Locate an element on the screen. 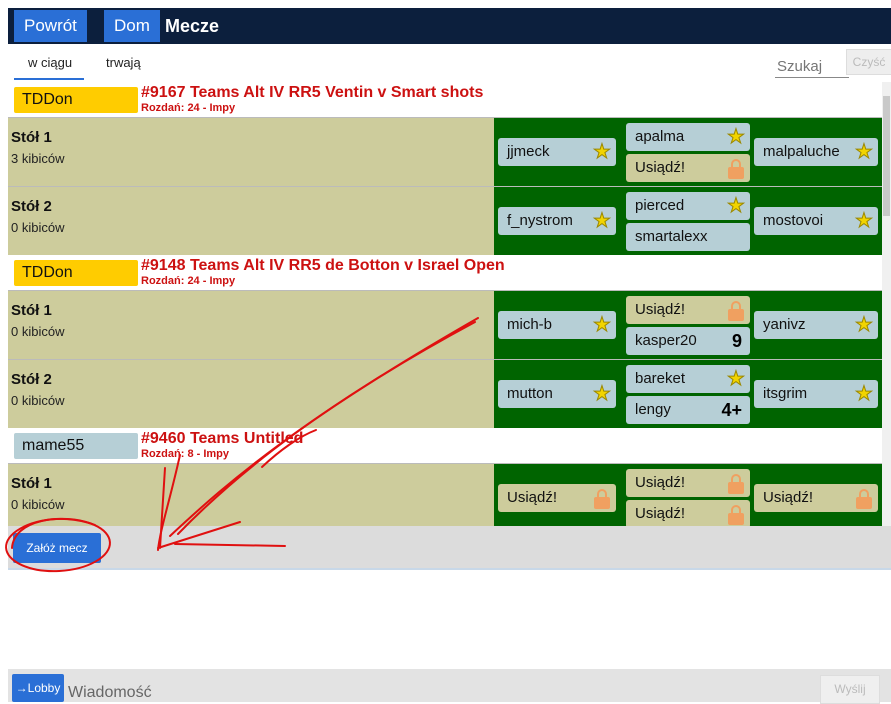 This screenshot has height=704, width=891. send-button: Wyślij is located at coordinates (850, 689).